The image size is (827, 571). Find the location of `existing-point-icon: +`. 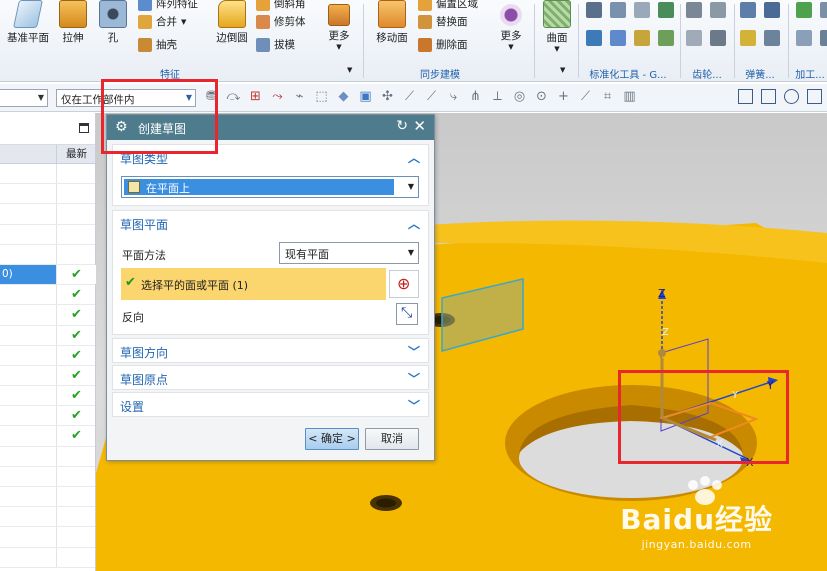

existing-point-icon: + is located at coordinates (563, 96).